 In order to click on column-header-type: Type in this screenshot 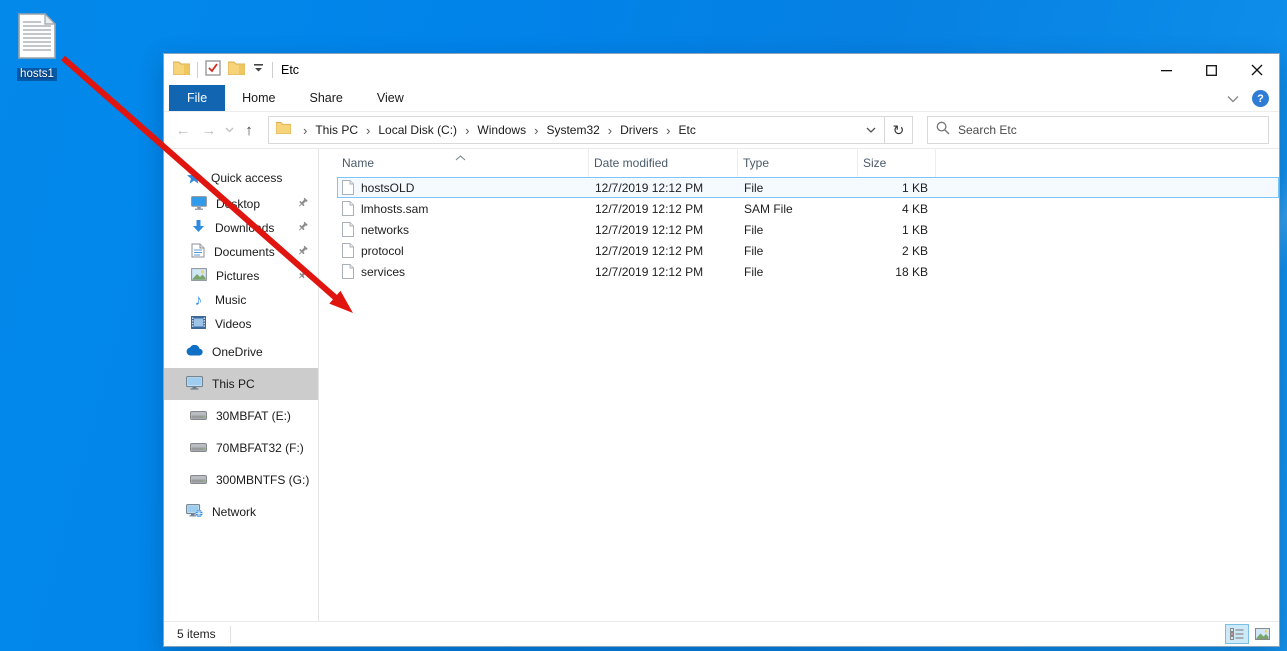, I will do `click(798, 163)`.